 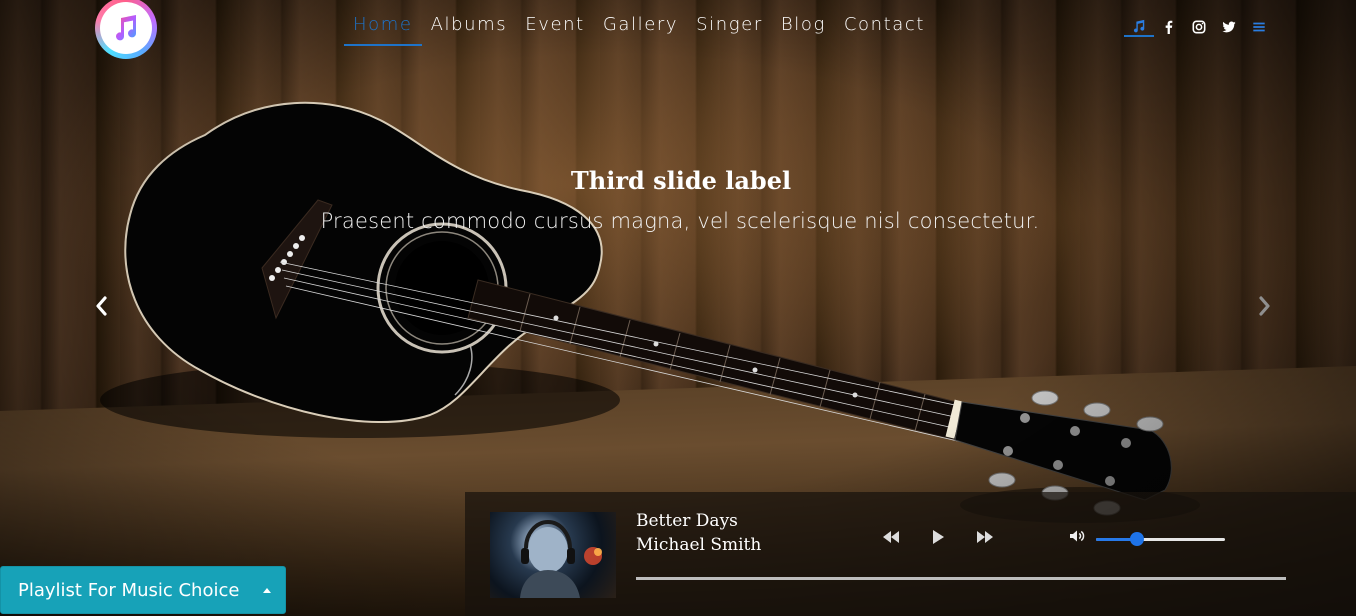 I want to click on playlist-label: Playlist For Music Choice, so click(x=129, y=590).